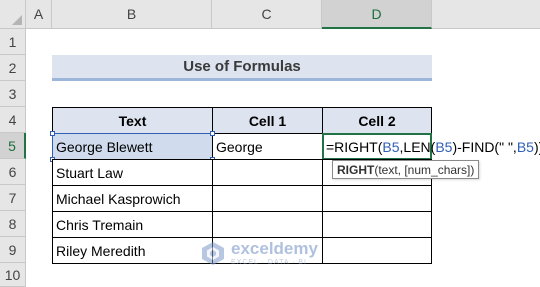 This screenshot has width=540, height=287. What do you see at coordinates (267, 120) in the screenshot?
I see `header-cell-cell1: Cell 1` at bounding box center [267, 120].